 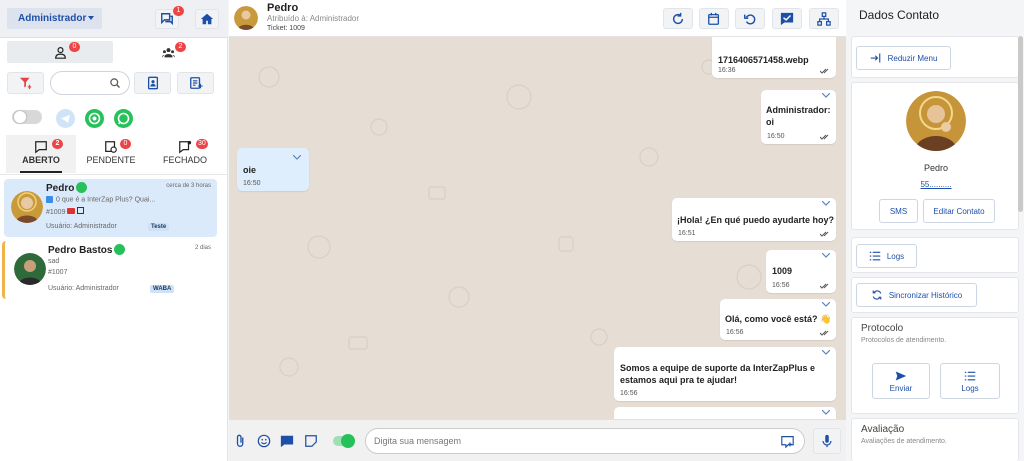 I want to click on closed-icon, so click(x=185, y=147).